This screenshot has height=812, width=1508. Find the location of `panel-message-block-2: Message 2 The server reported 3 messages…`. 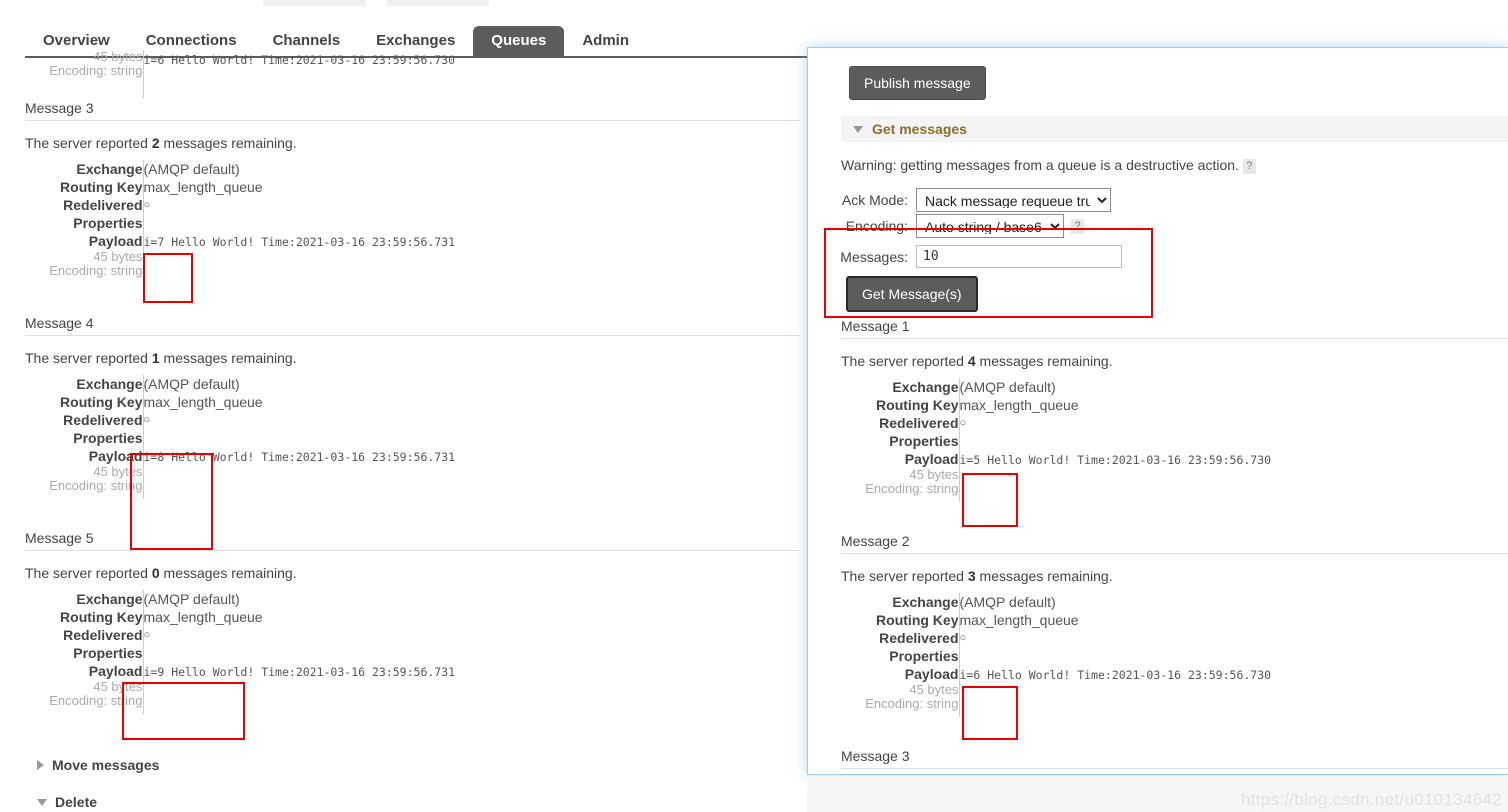

panel-message-block-2: Message 2 The server reported 3 messages… is located at coordinates (1174, 625).